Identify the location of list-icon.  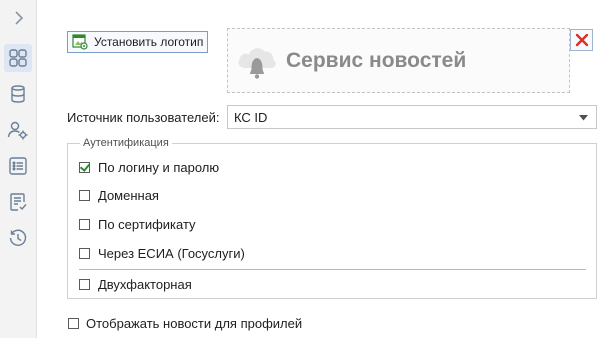
(18, 166).